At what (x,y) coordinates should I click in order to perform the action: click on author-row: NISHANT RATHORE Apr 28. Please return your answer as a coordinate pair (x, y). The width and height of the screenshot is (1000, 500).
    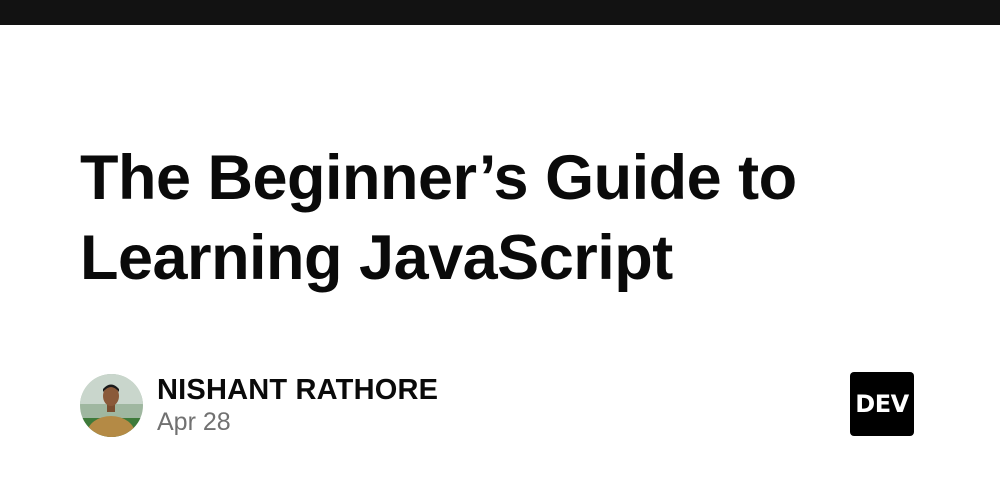
    Looking at the image, I should click on (259, 405).